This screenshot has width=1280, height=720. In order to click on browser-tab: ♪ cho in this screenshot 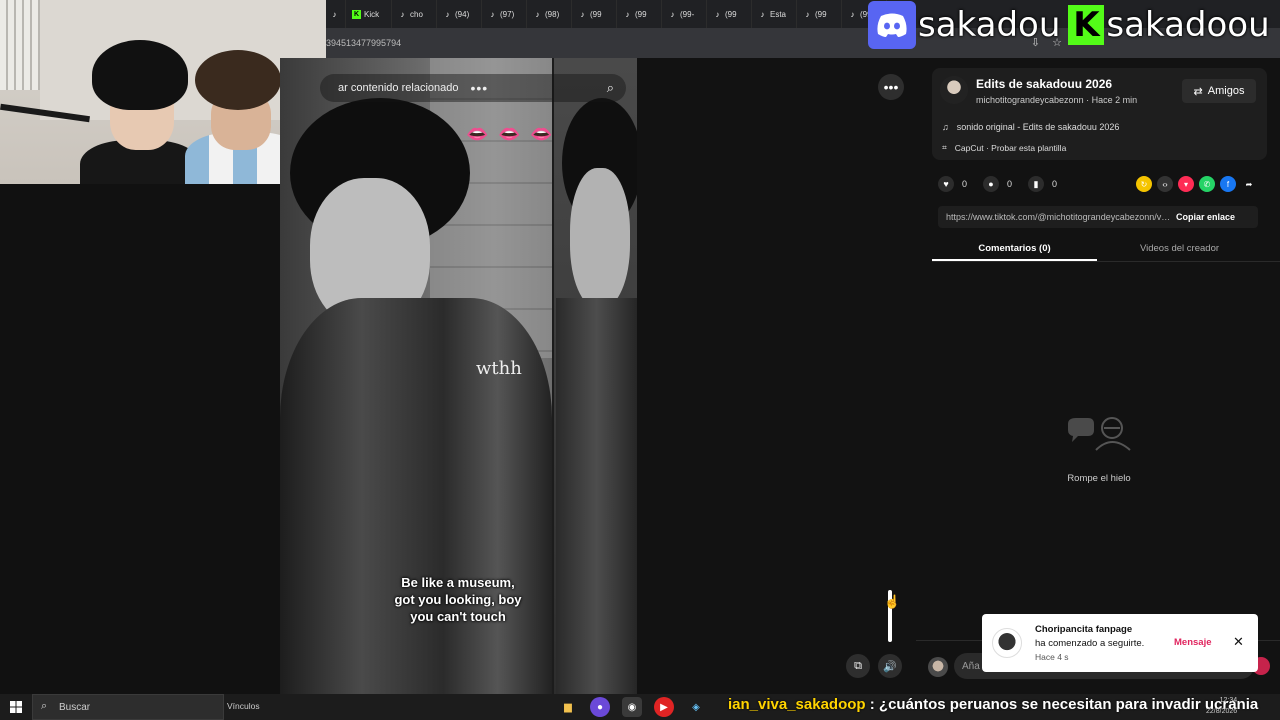, I will do `click(414, 14)`.